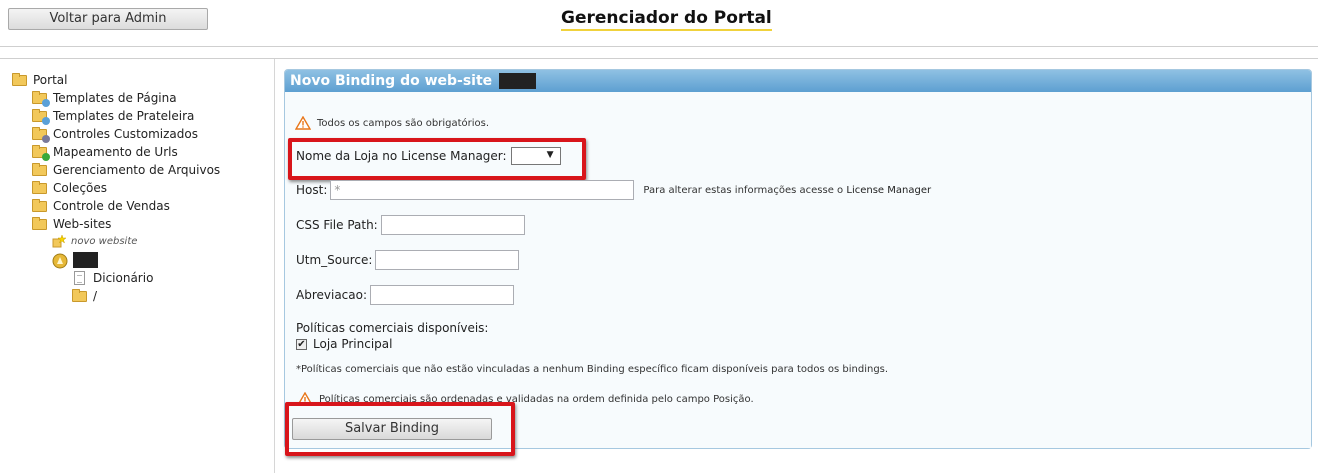 This screenshot has width=1318, height=473. I want to click on policy-label: Loja Principal, so click(353, 344).